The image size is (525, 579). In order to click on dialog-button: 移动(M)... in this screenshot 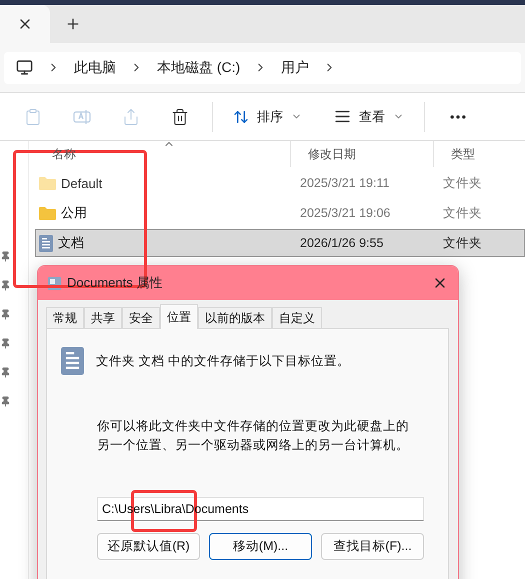, I will do `click(260, 546)`.